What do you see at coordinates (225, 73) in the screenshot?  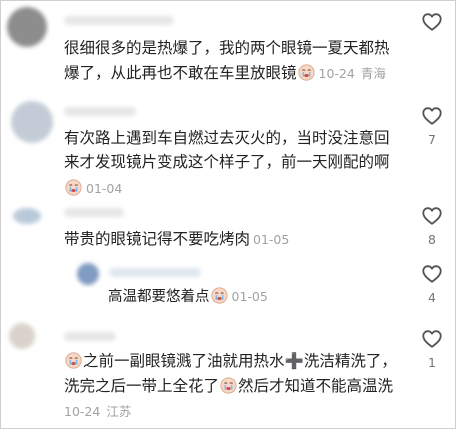 I see `comment-text-line: 爆了，从此再也不敢在车里放眼镜 10-24 青海` at bounding box center [225, 73].